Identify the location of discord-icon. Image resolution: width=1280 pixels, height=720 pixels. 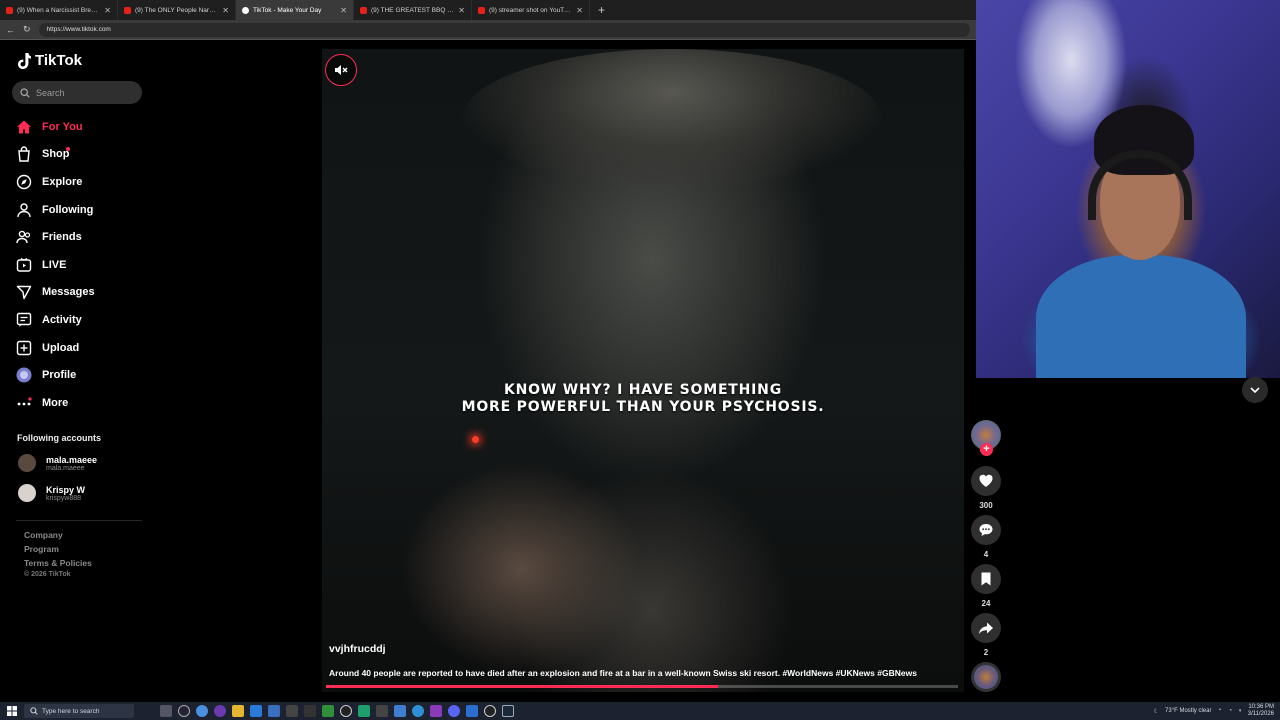
(454, 711).